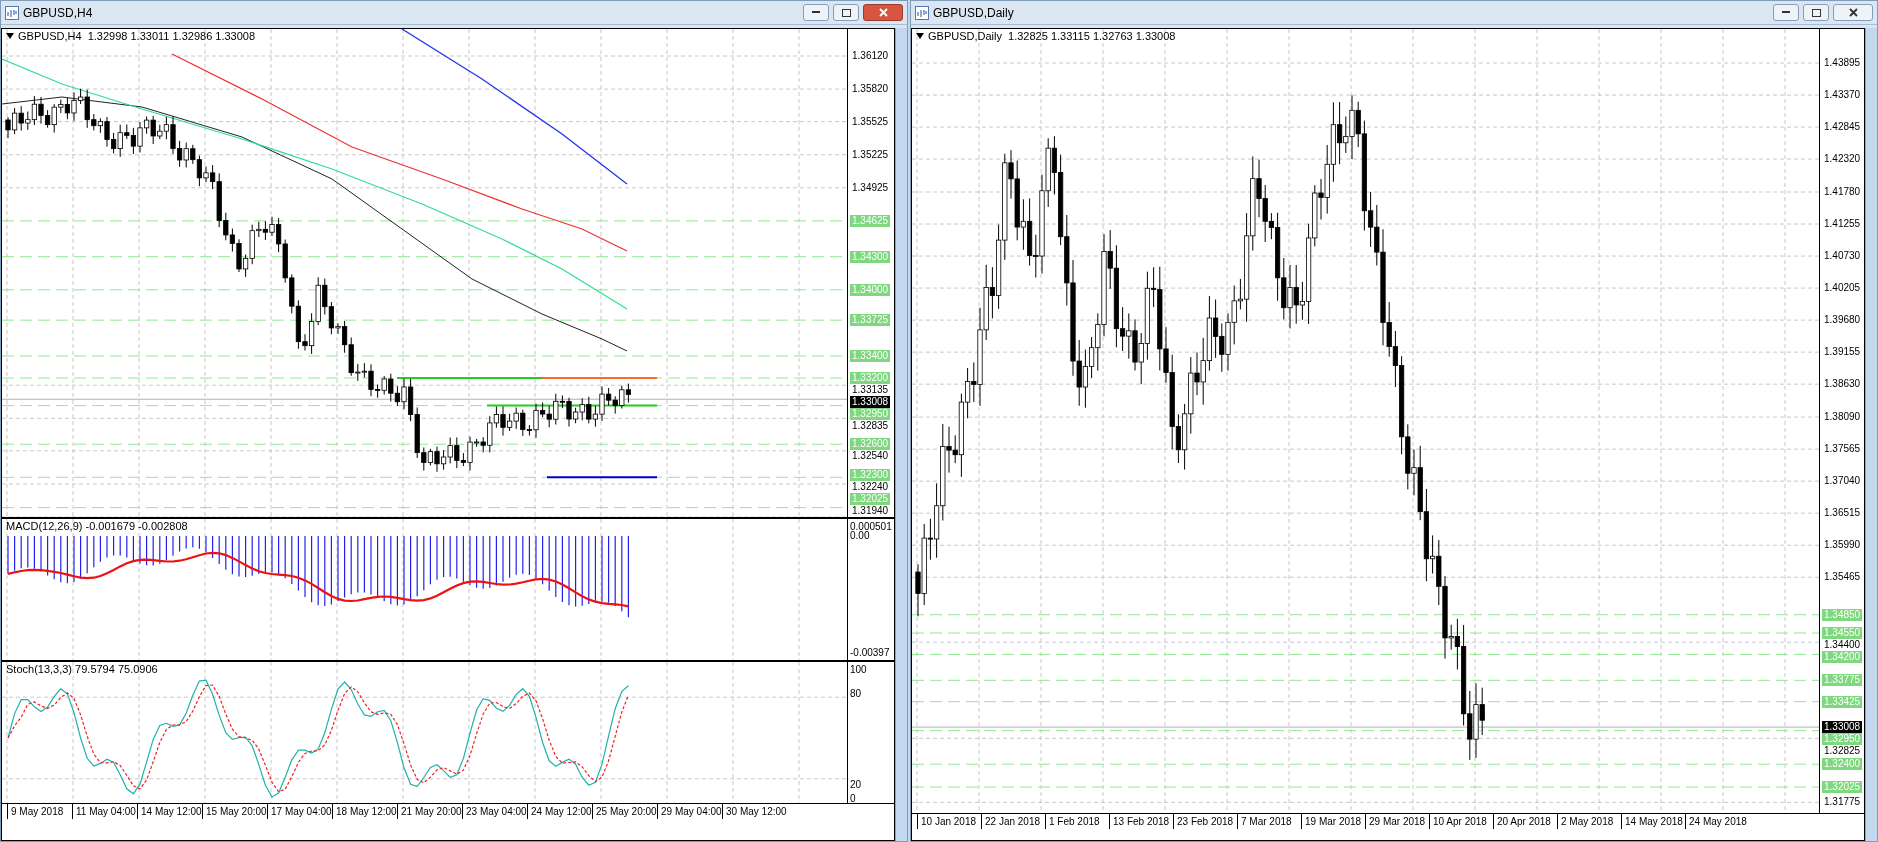 This screenshot has width=1878, height=842. I want to click on price-axis-label: 1.35525, so click(870, 121).